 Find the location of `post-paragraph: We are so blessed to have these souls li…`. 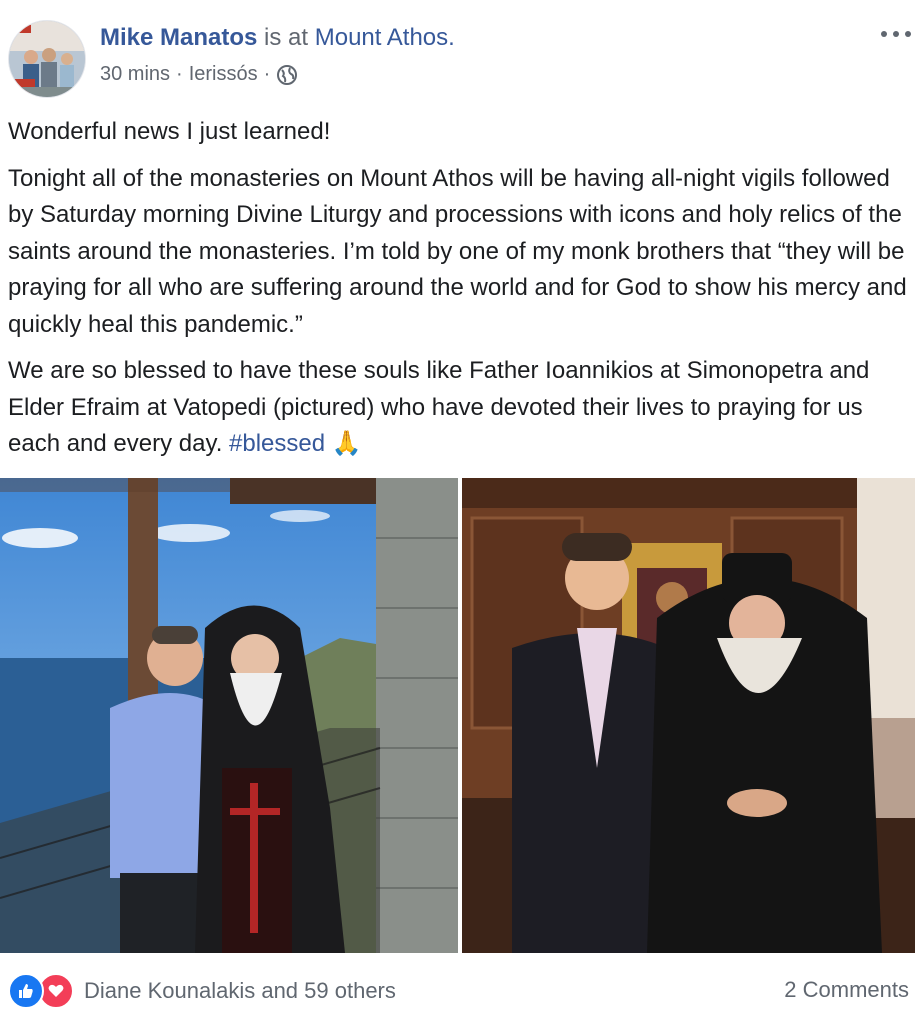

post-paragraph: We are so blessed to have these souls li… is located at coordinates (460, 408).